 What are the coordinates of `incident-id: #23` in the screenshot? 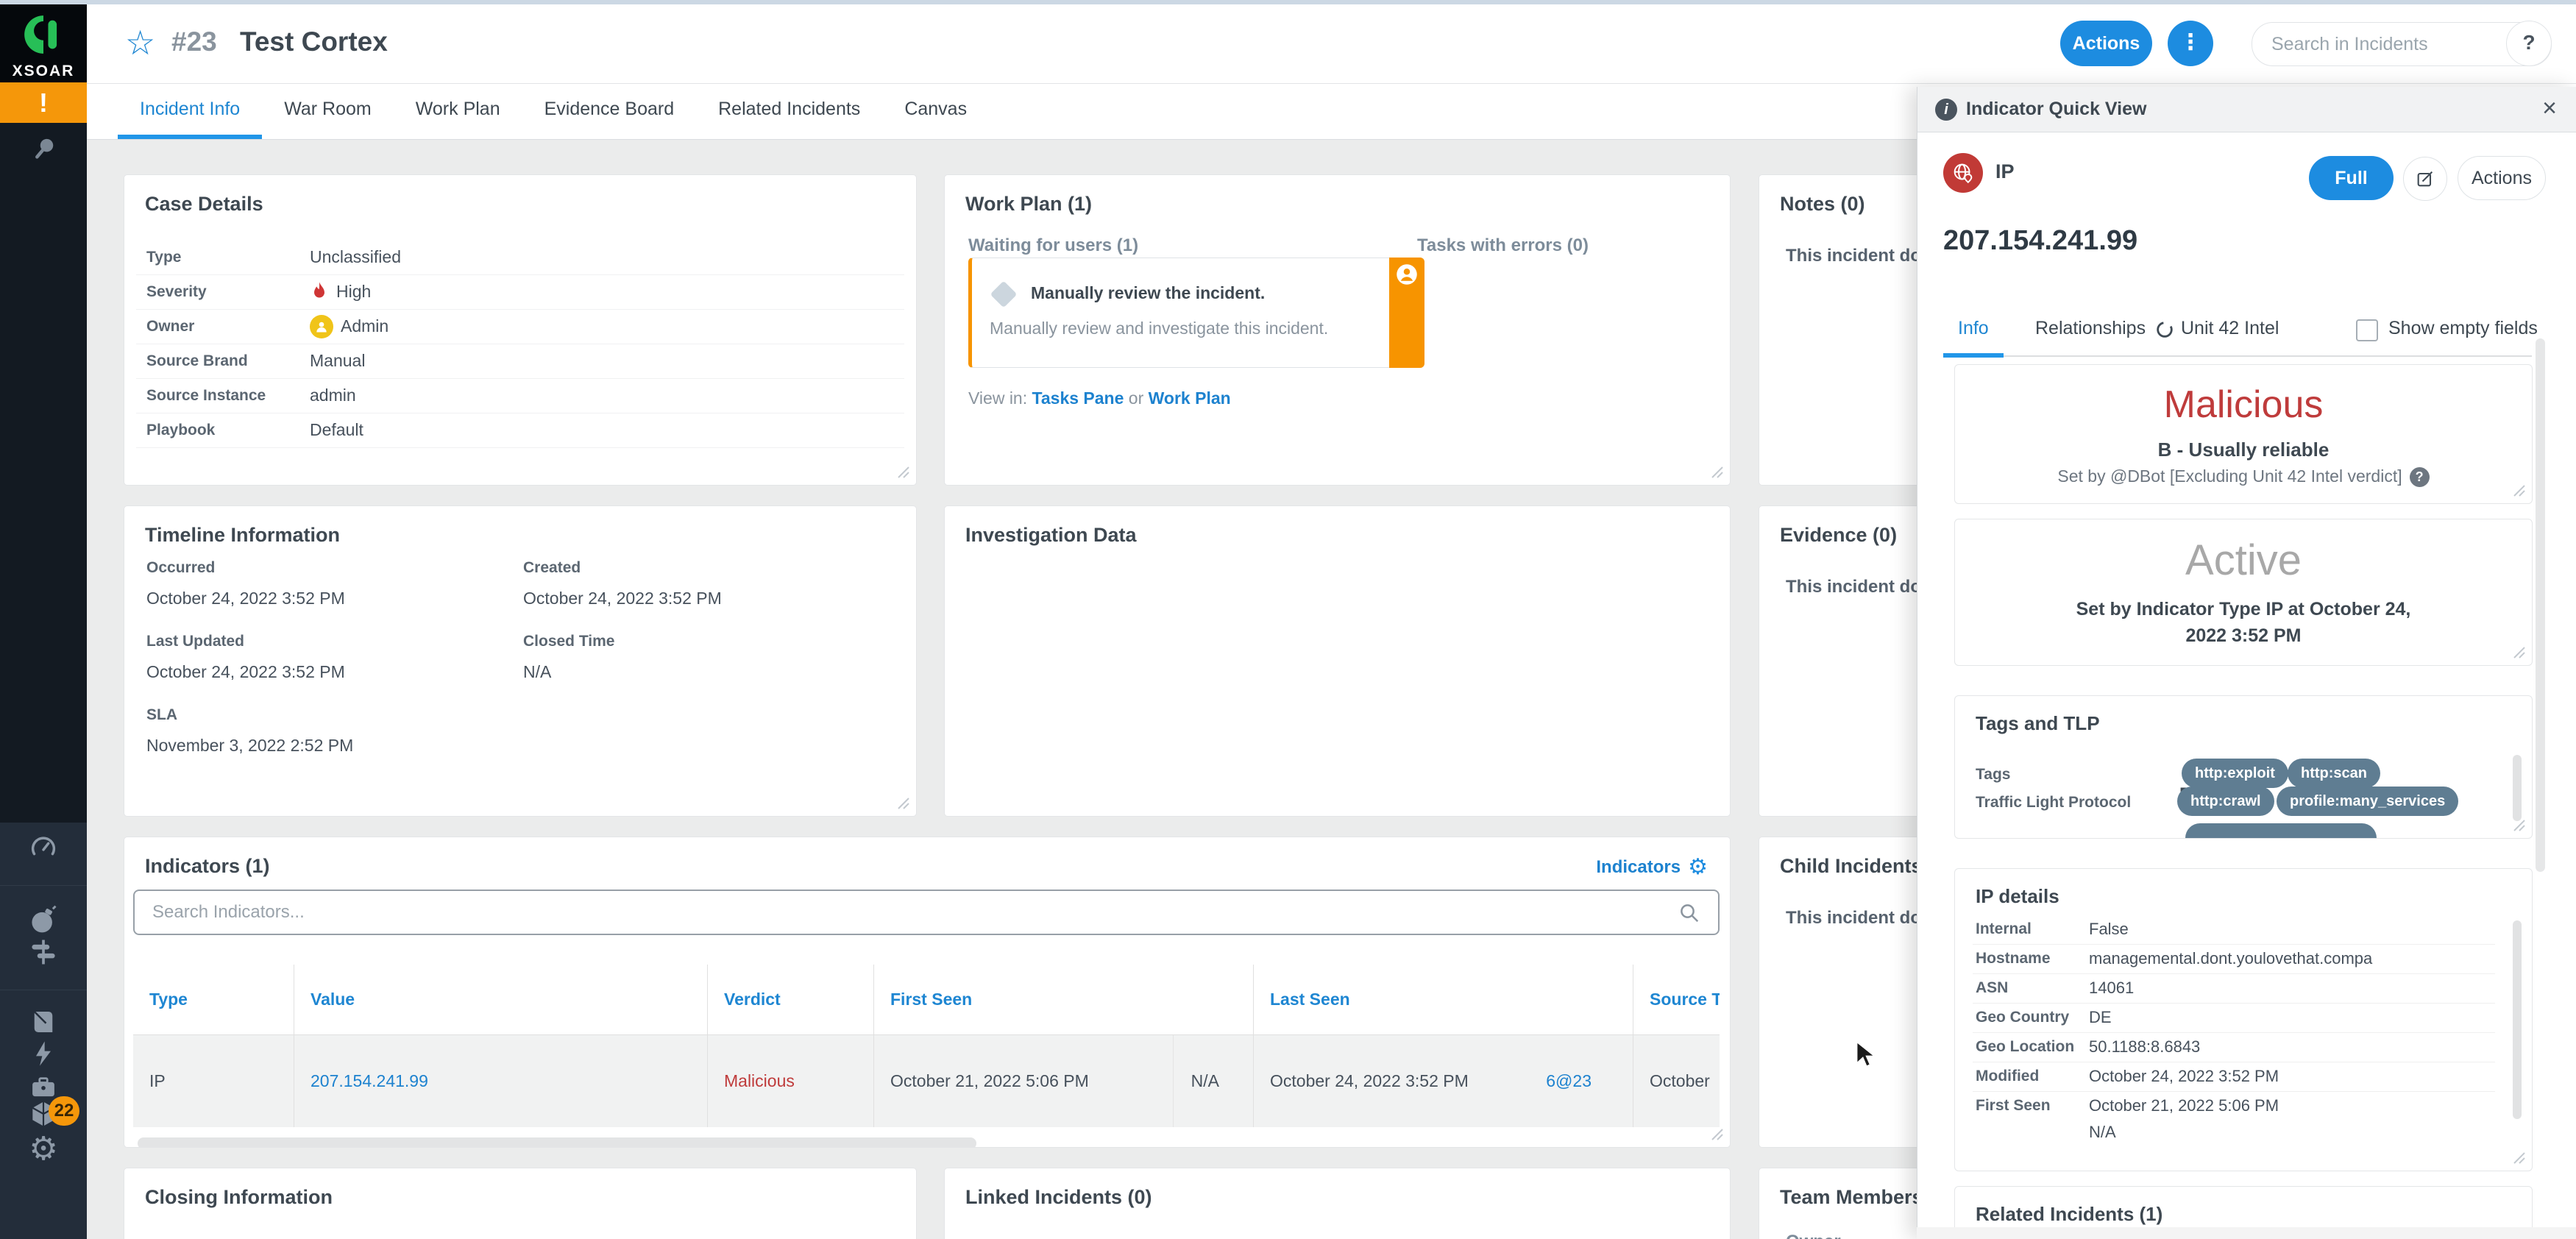 It's located at (194, 41).